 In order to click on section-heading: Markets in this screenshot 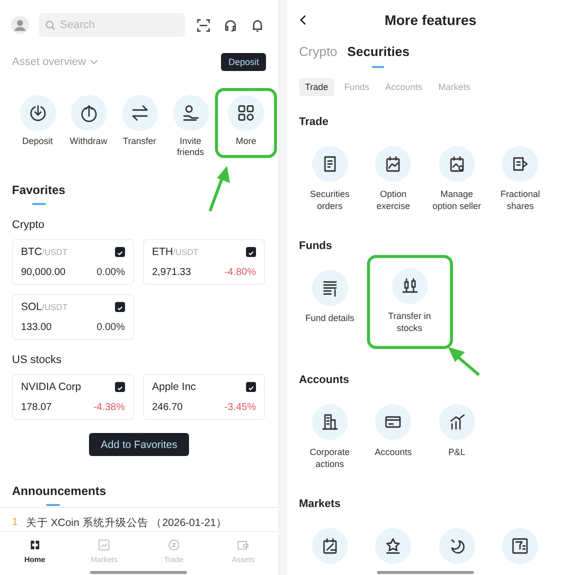, I will do `click(320, 504)`.